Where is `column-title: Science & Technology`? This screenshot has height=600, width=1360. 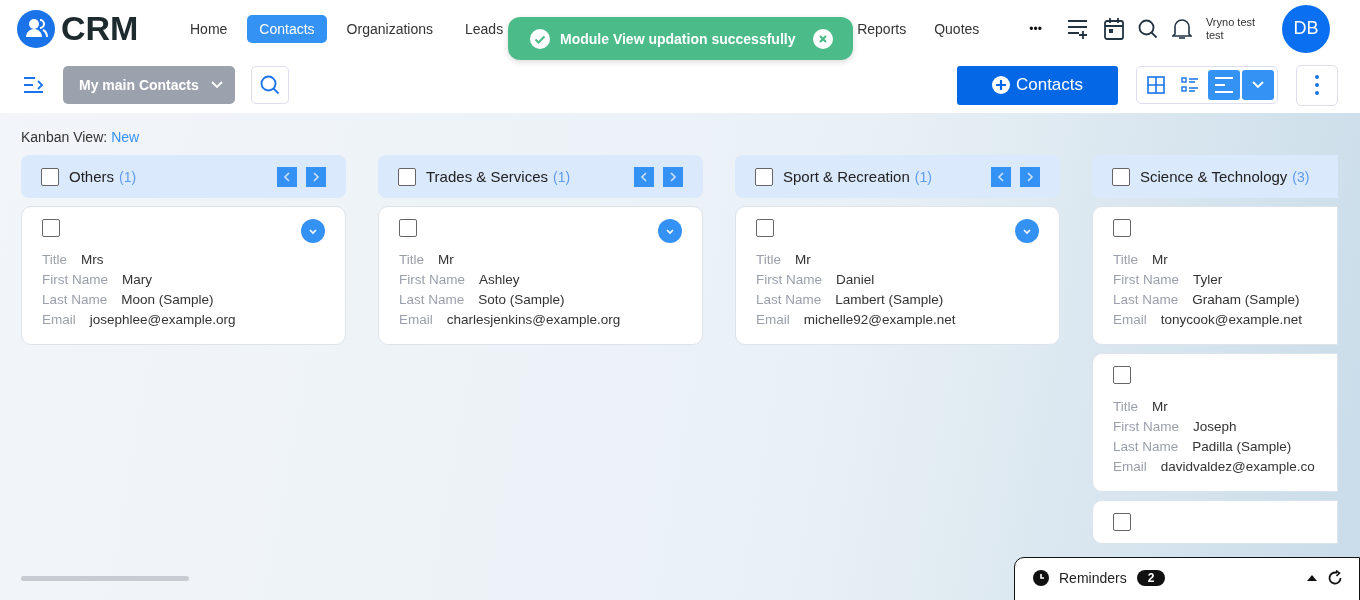 column-title: Science & Technology is located at coordinates (1214, 176).